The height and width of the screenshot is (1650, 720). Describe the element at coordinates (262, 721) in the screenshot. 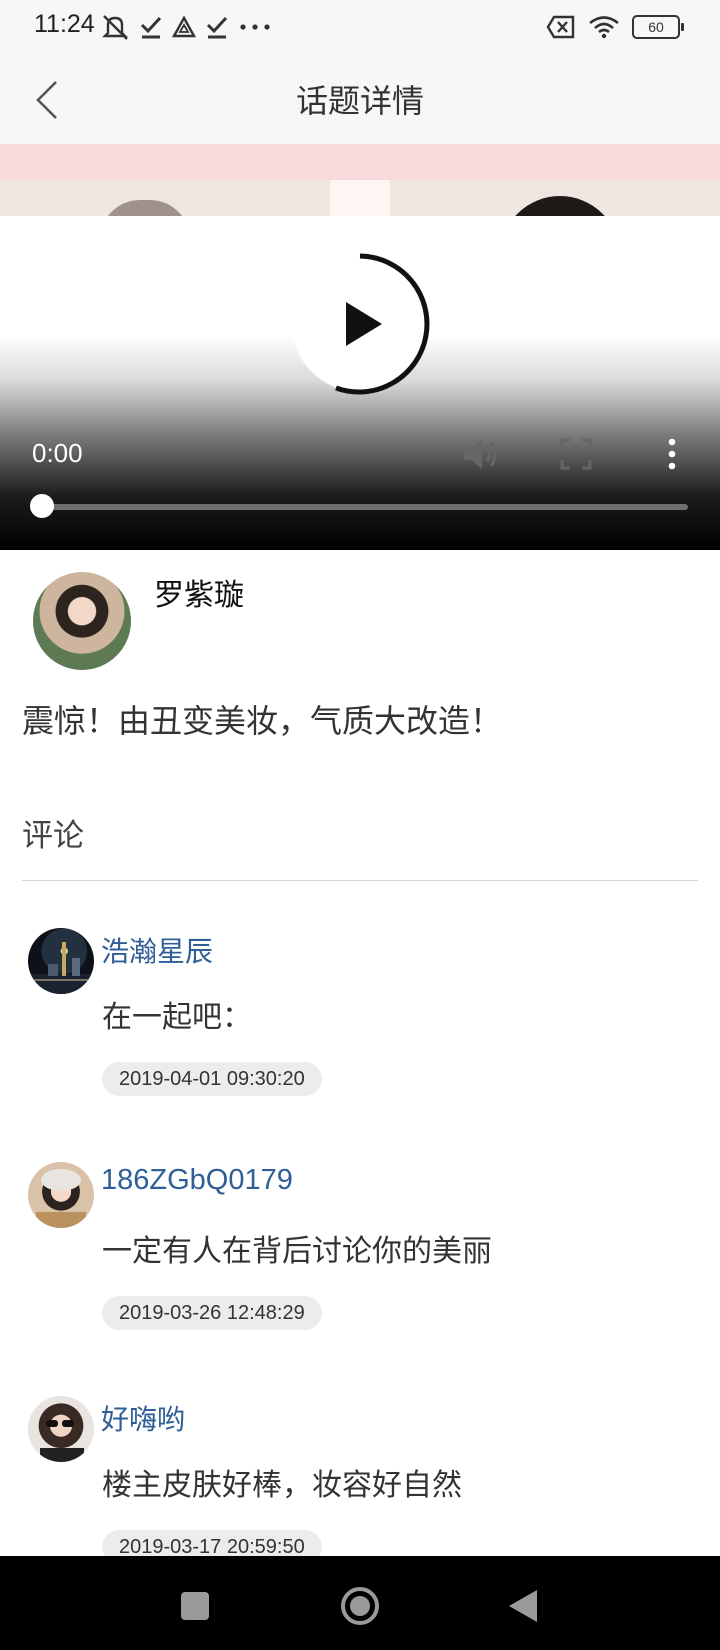

I see `post-text: 震惊！由丑变美妆，气质大改造！` at that location.